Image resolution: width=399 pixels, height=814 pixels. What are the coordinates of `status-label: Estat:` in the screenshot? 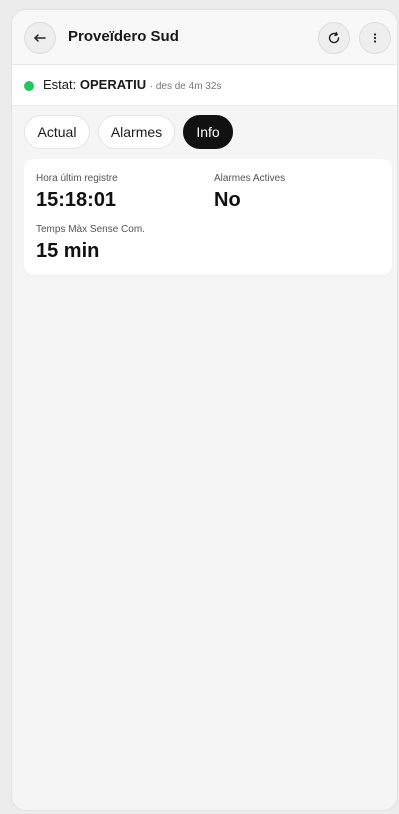 It's located at (60, 84).